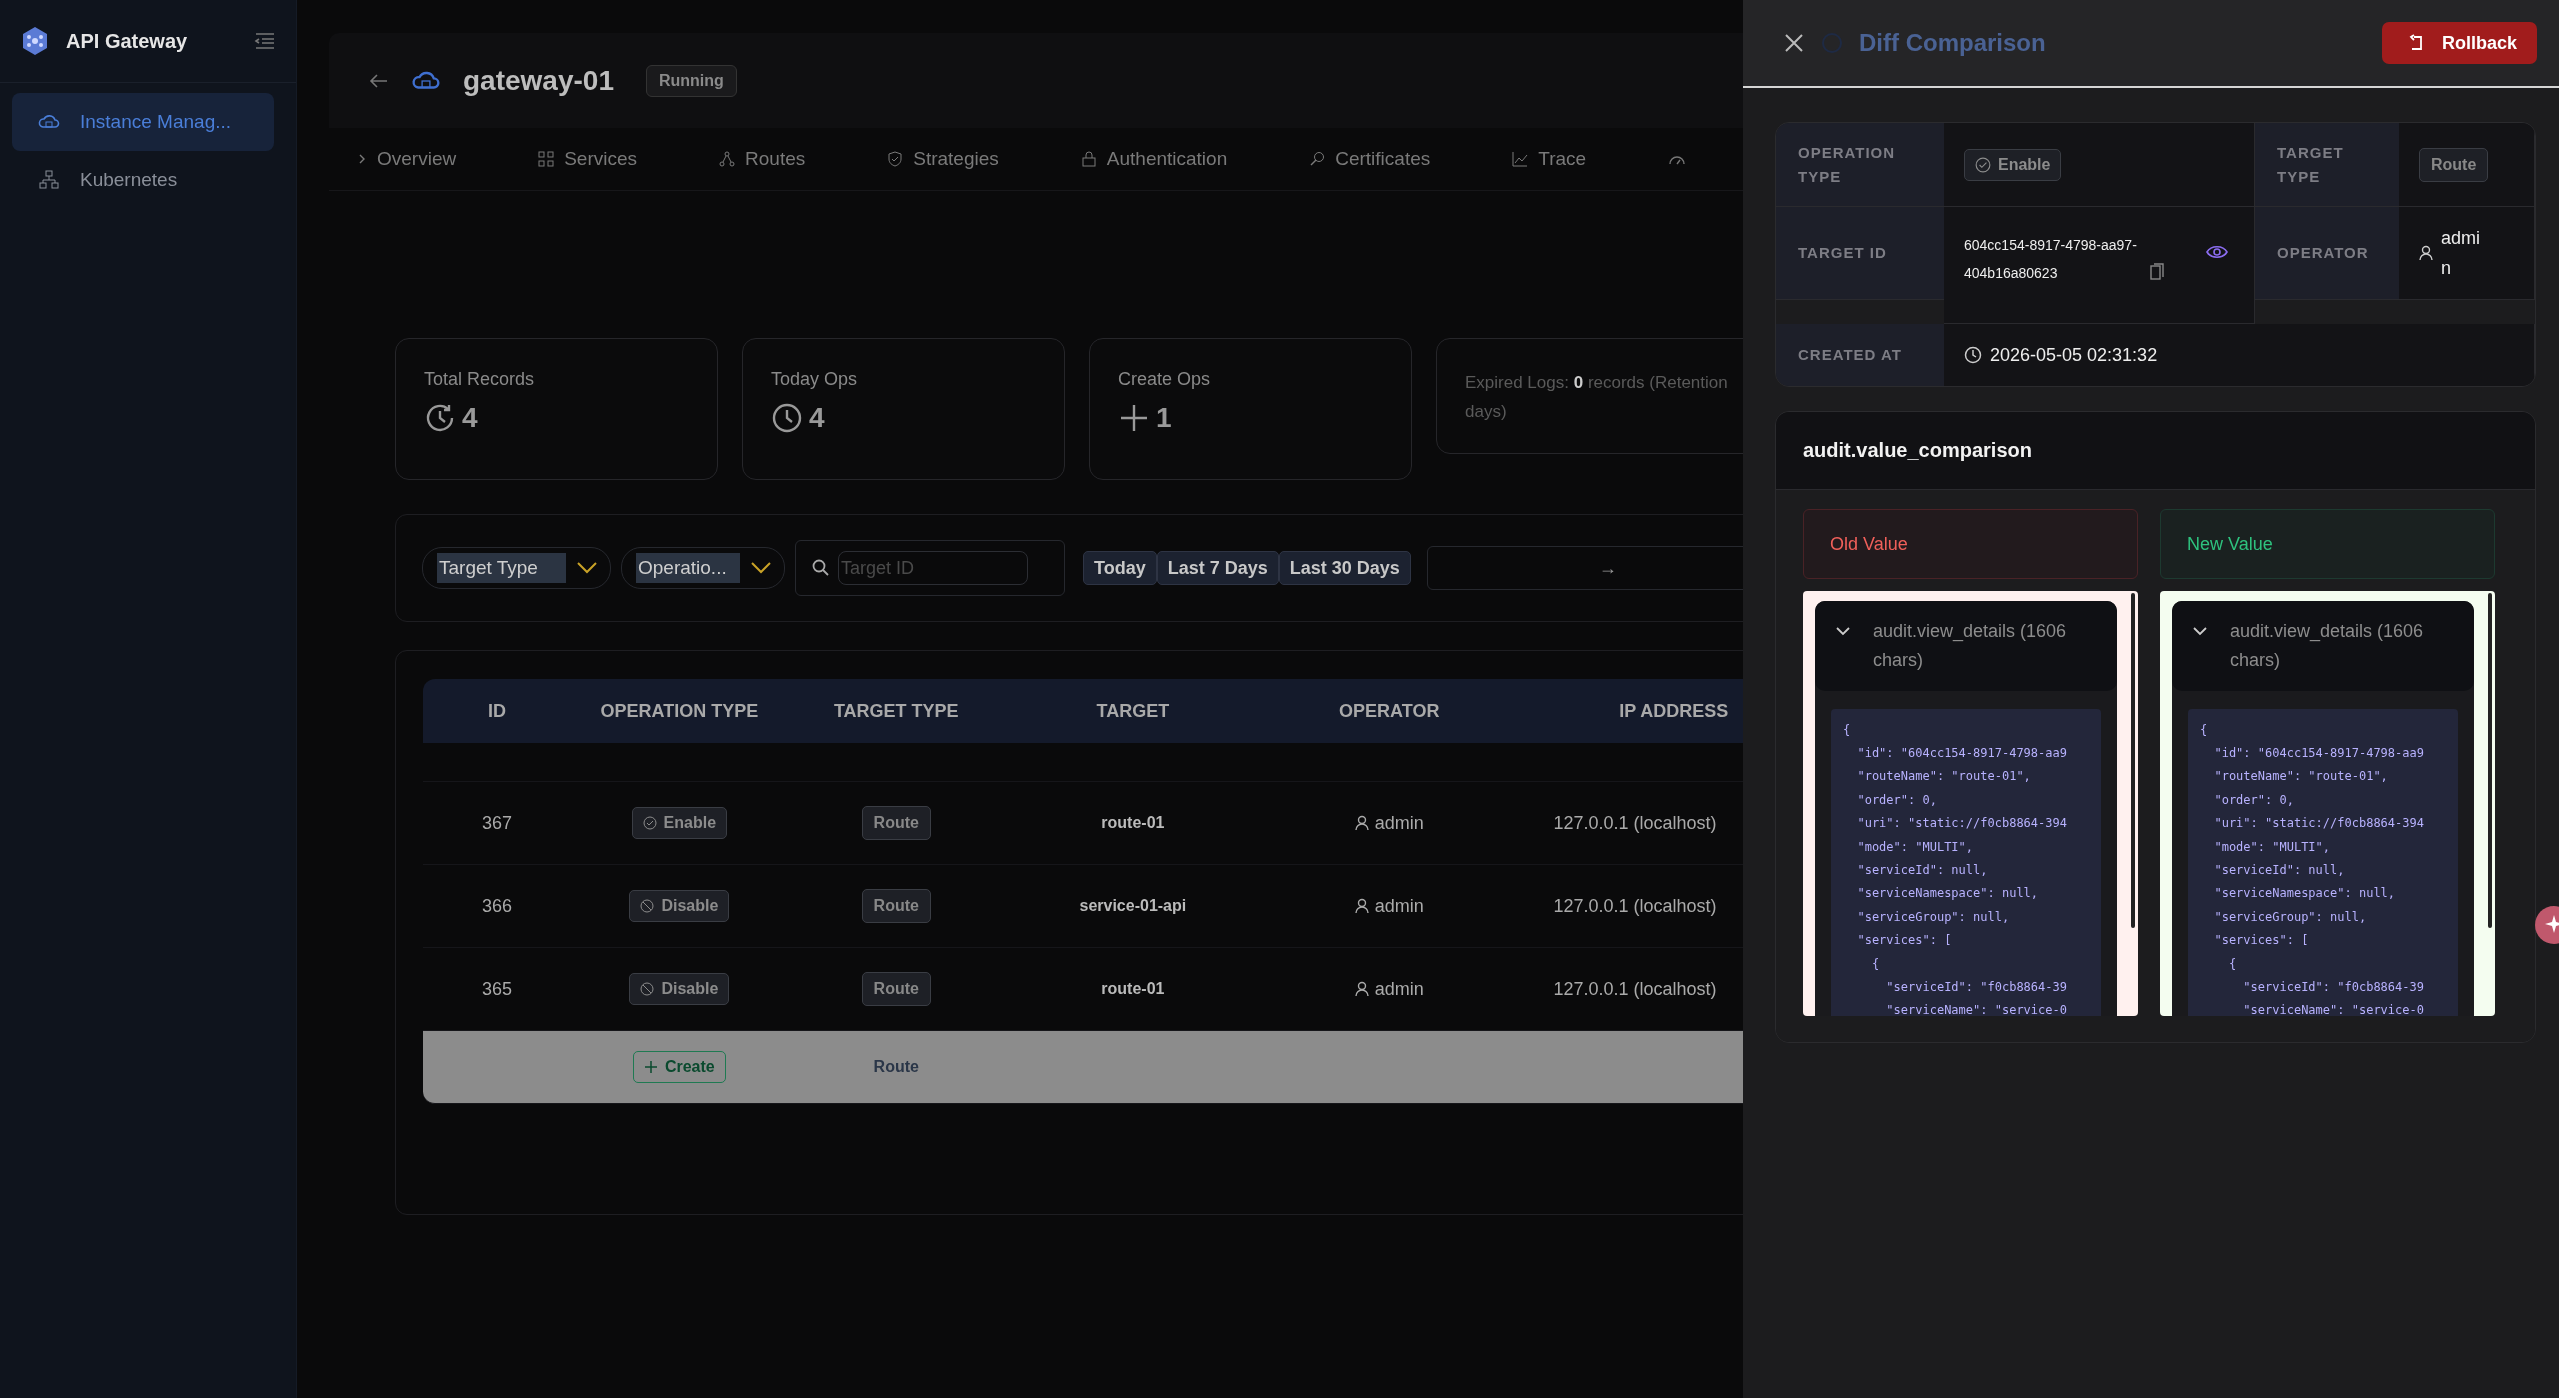 This screenshot has width=2559, height=1398. Describe the element at coordinates (440, 418) in the screenshot. I see `history-icon` at that location.